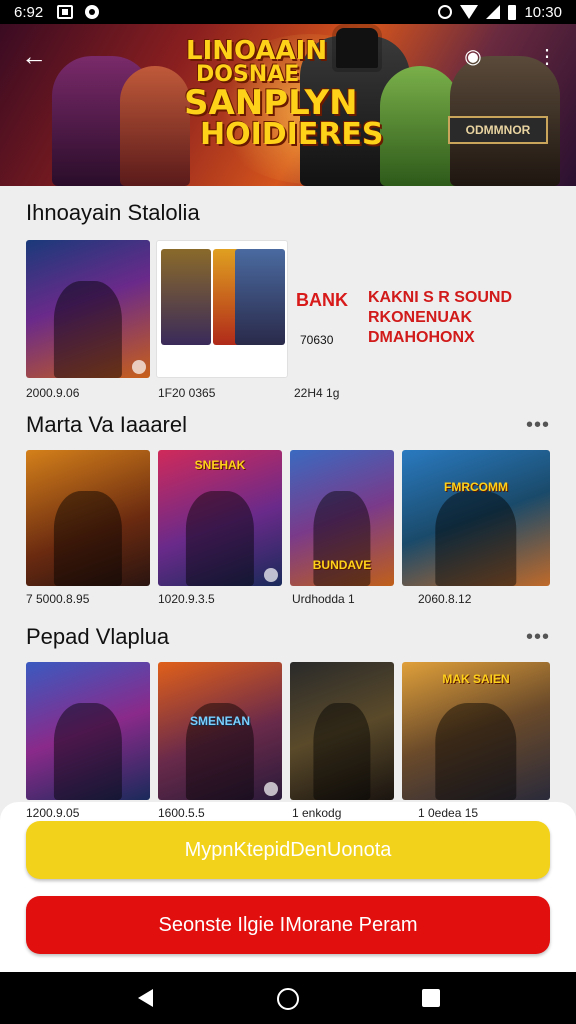 This screenshot has height=1024, width=576. What do you see at coordinates (323, 599) in the screenshot?
I see `thumbnail-caption: Urdhodda 1` at bounding box center [323, 599].